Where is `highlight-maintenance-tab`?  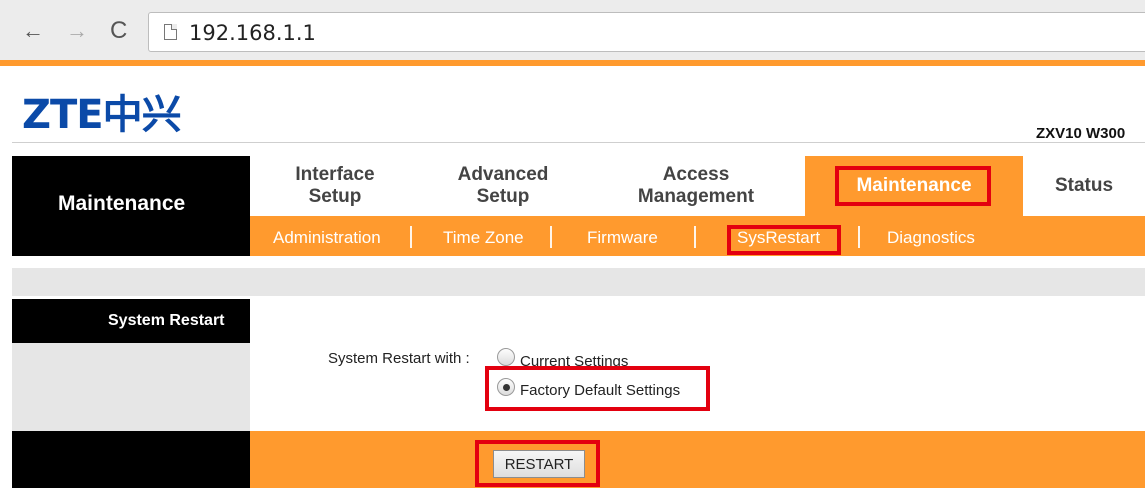
highlight-maintenance-tab is located at coordinates (913, 186).